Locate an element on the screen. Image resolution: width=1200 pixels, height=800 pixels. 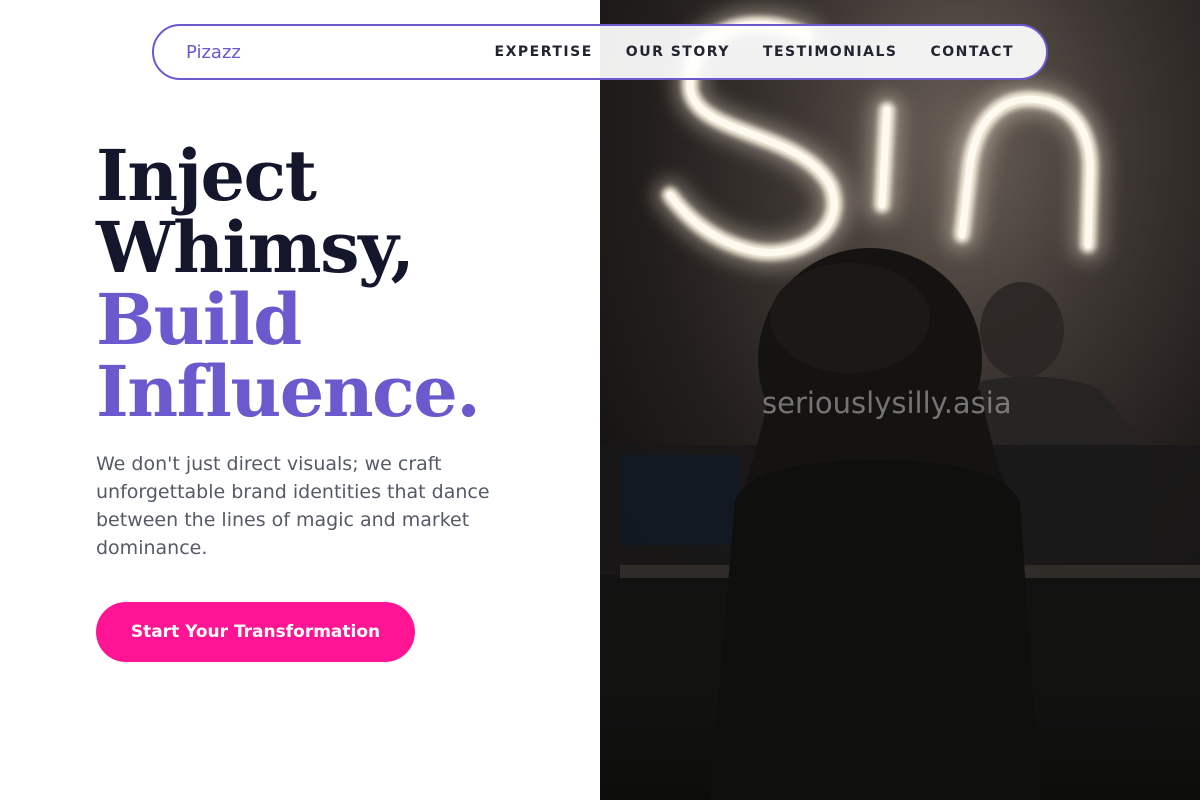
brand-logo: Pizazz is located at coordinates (213, 52).